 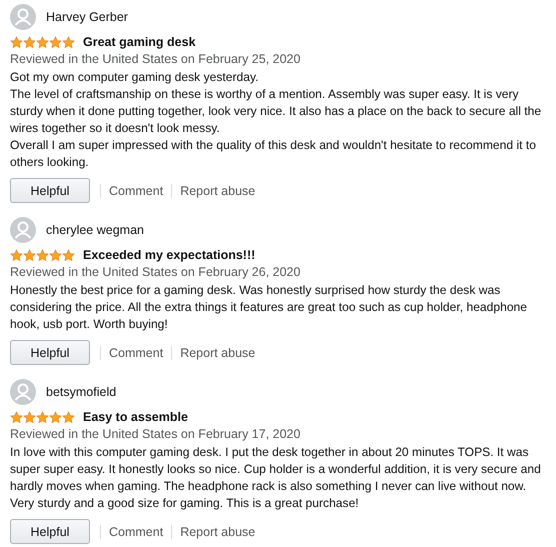 What do you see at coordinates (81, 392) in the screenshot?
I see `reviewer-name: betsymofield` at bounding box center [81, 392].